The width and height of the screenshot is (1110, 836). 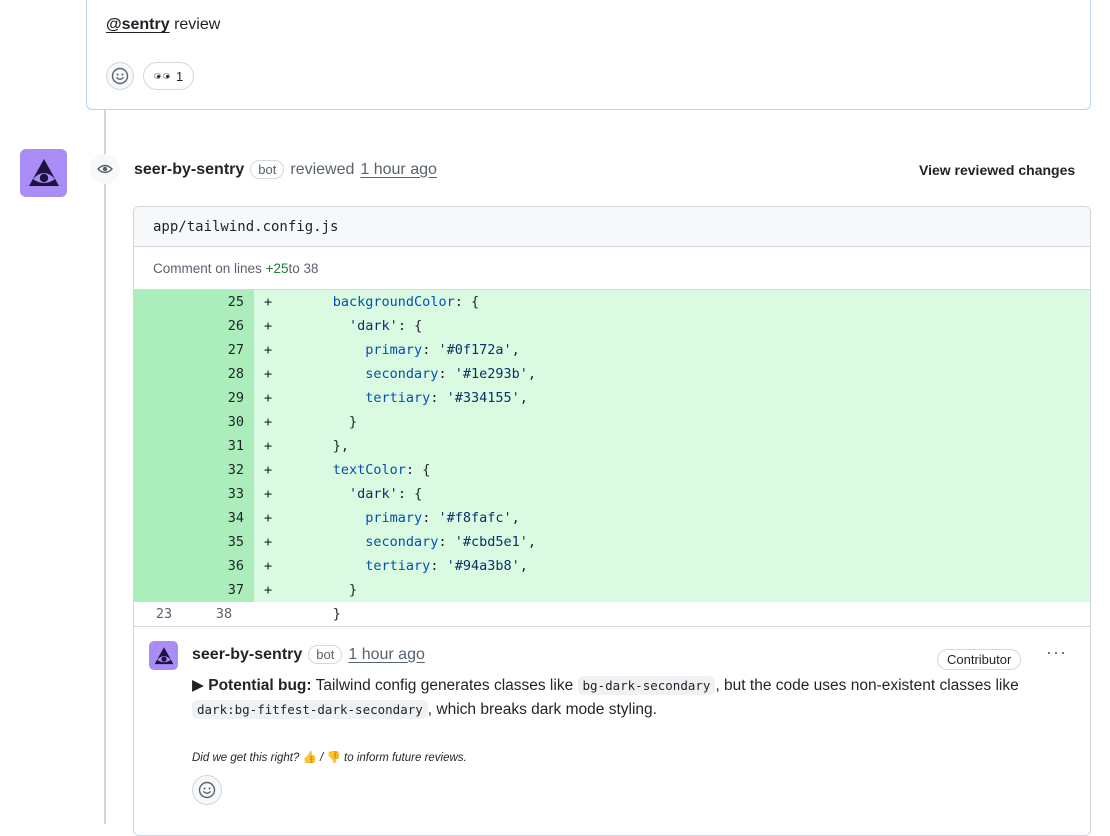 I want to click on review-timestamp-link: 1 hour ago, so click(x=398, y=170).